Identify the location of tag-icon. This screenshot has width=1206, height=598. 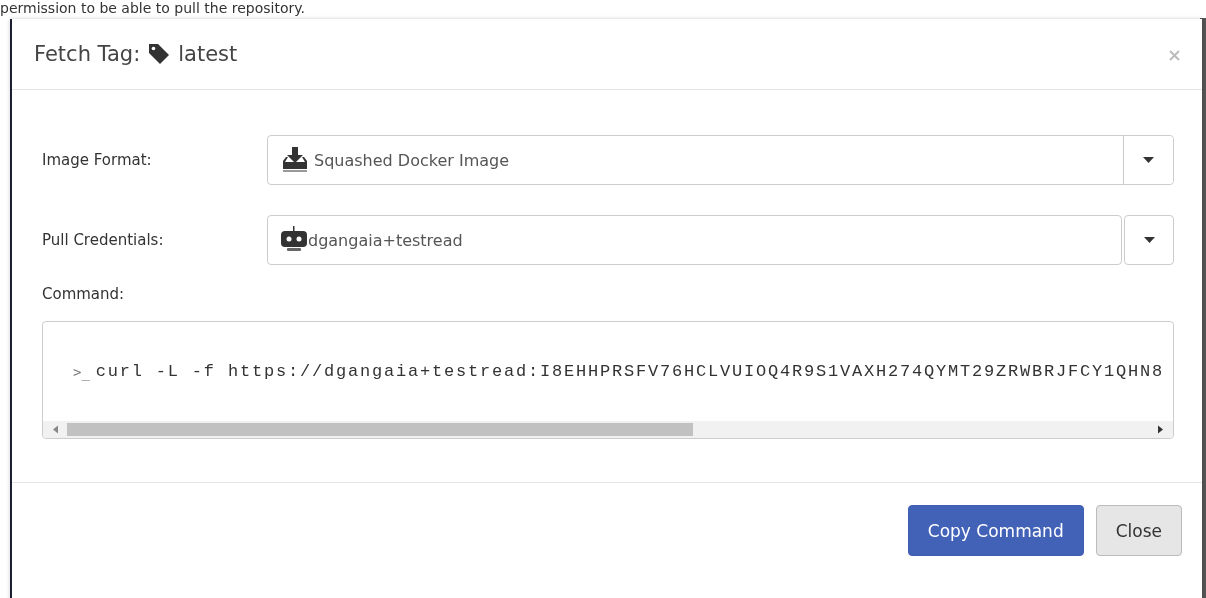
(159, 54).